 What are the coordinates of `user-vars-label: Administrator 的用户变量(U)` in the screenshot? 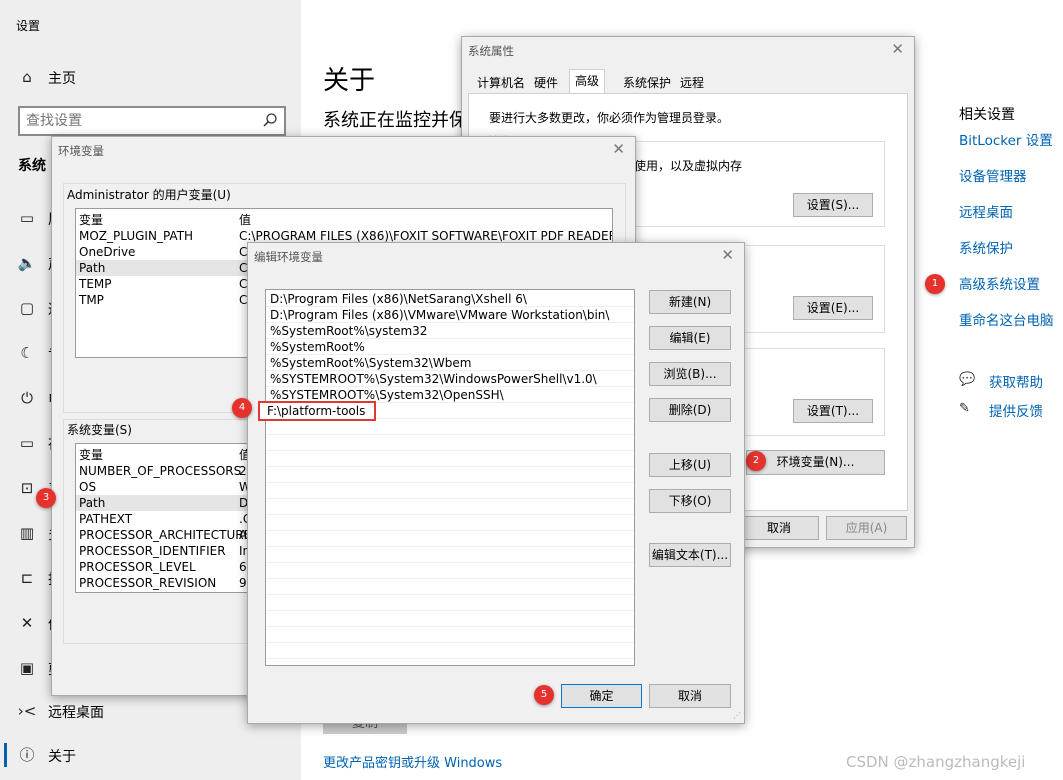 It's located at (149, 195).